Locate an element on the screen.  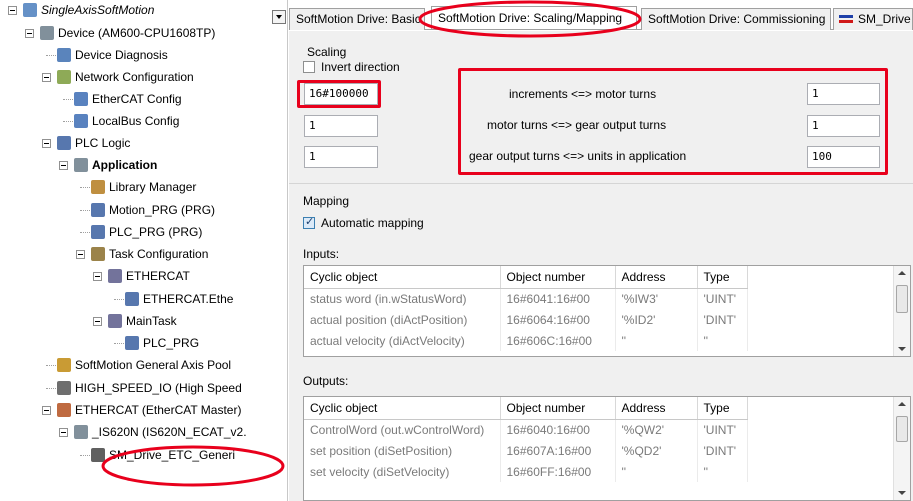
tree-node: _IS620N (IS620N_ECAT_v2. is located at coordinates (143, 432).